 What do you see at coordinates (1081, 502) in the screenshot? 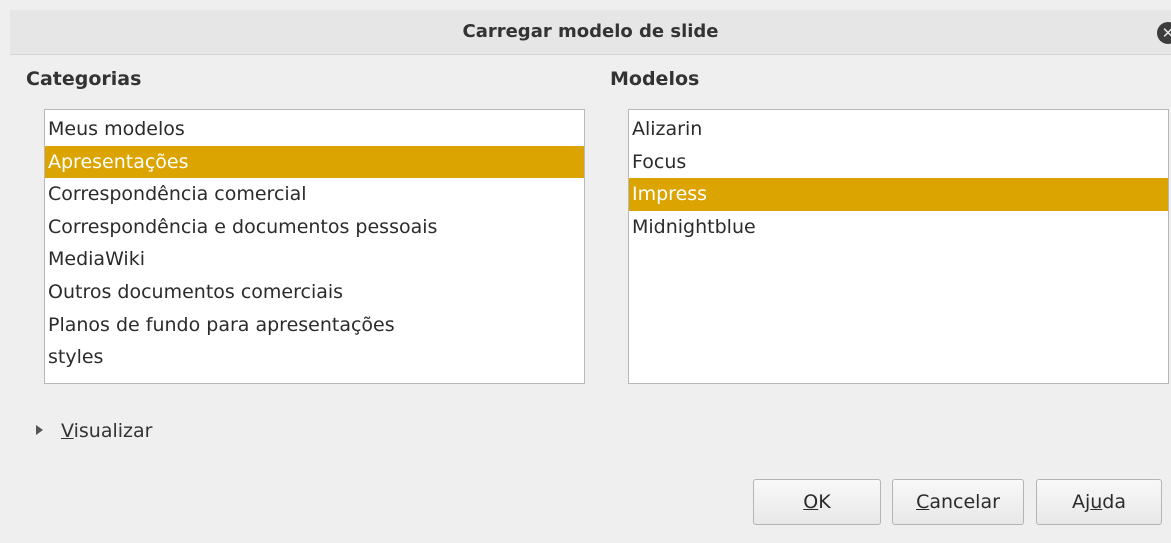
I see `help-label-pre: Aj` at bounding box center [1081, 502].